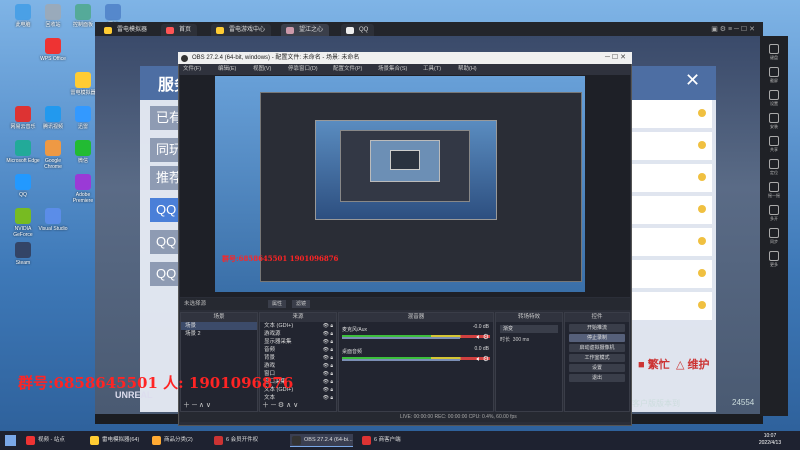 The image size is (800, 450). Describe the element at coordinates (280, 405) in the screenshot. I see `source-controls: ＋ ─ ⚙ ∧ ∨` at that location.